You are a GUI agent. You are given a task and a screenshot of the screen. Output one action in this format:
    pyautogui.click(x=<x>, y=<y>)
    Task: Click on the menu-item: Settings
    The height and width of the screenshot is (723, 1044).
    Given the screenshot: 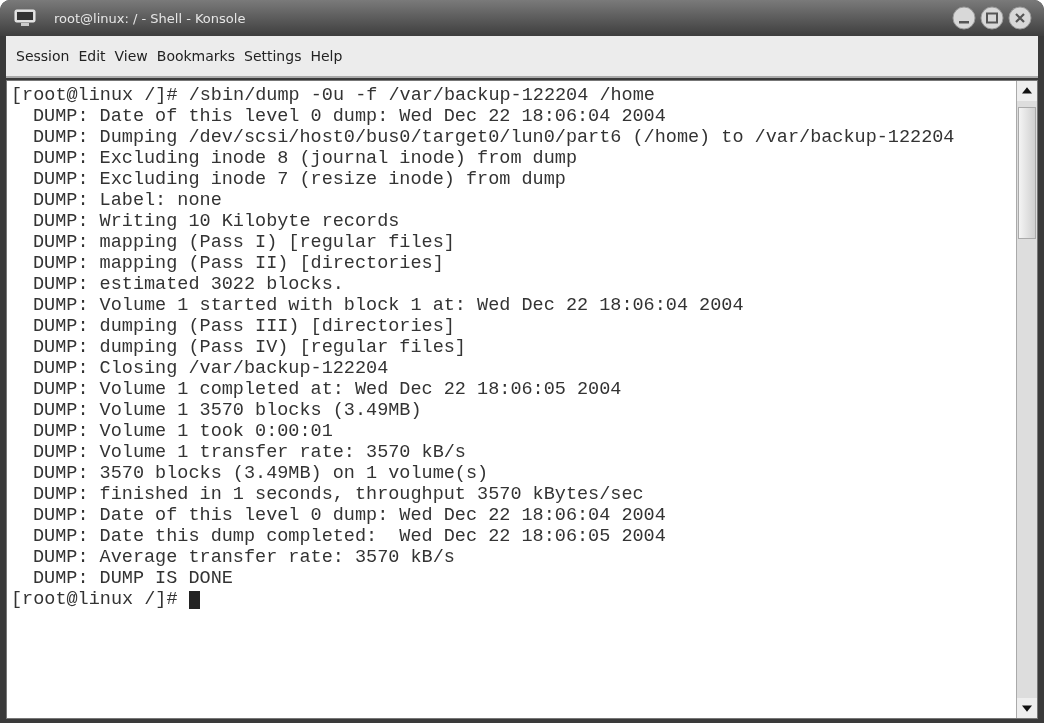 What is the action you would take?
    pyautogui.click(x=273, y=56)
    